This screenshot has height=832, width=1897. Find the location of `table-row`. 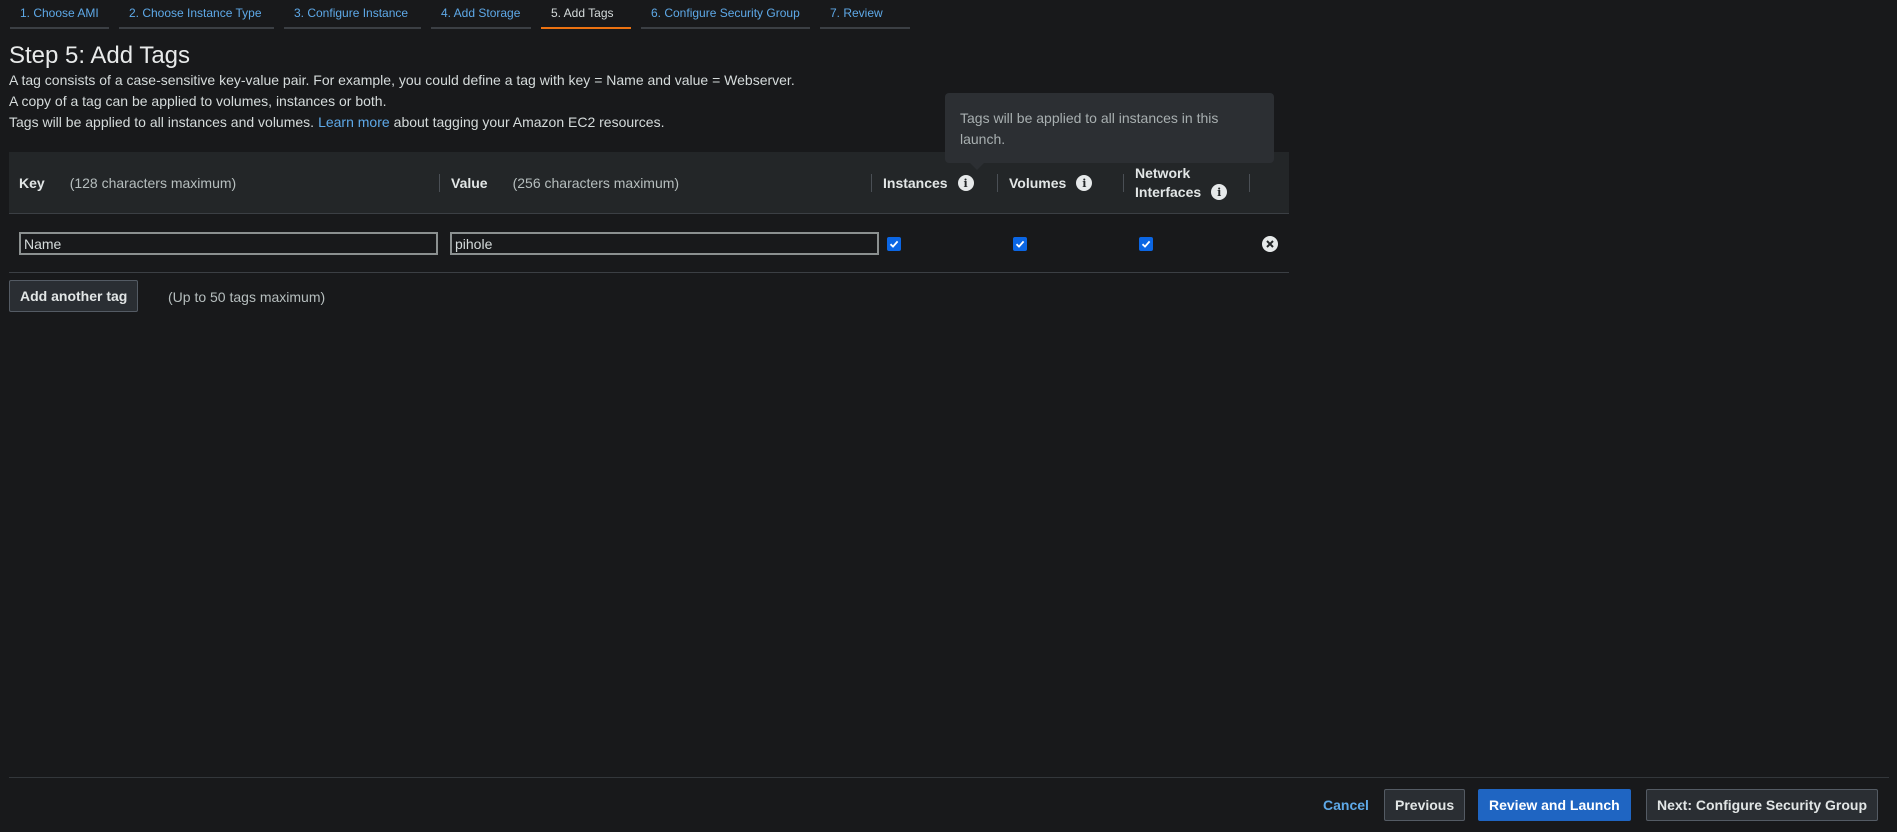

table-row is located at coordinates (649, 243).